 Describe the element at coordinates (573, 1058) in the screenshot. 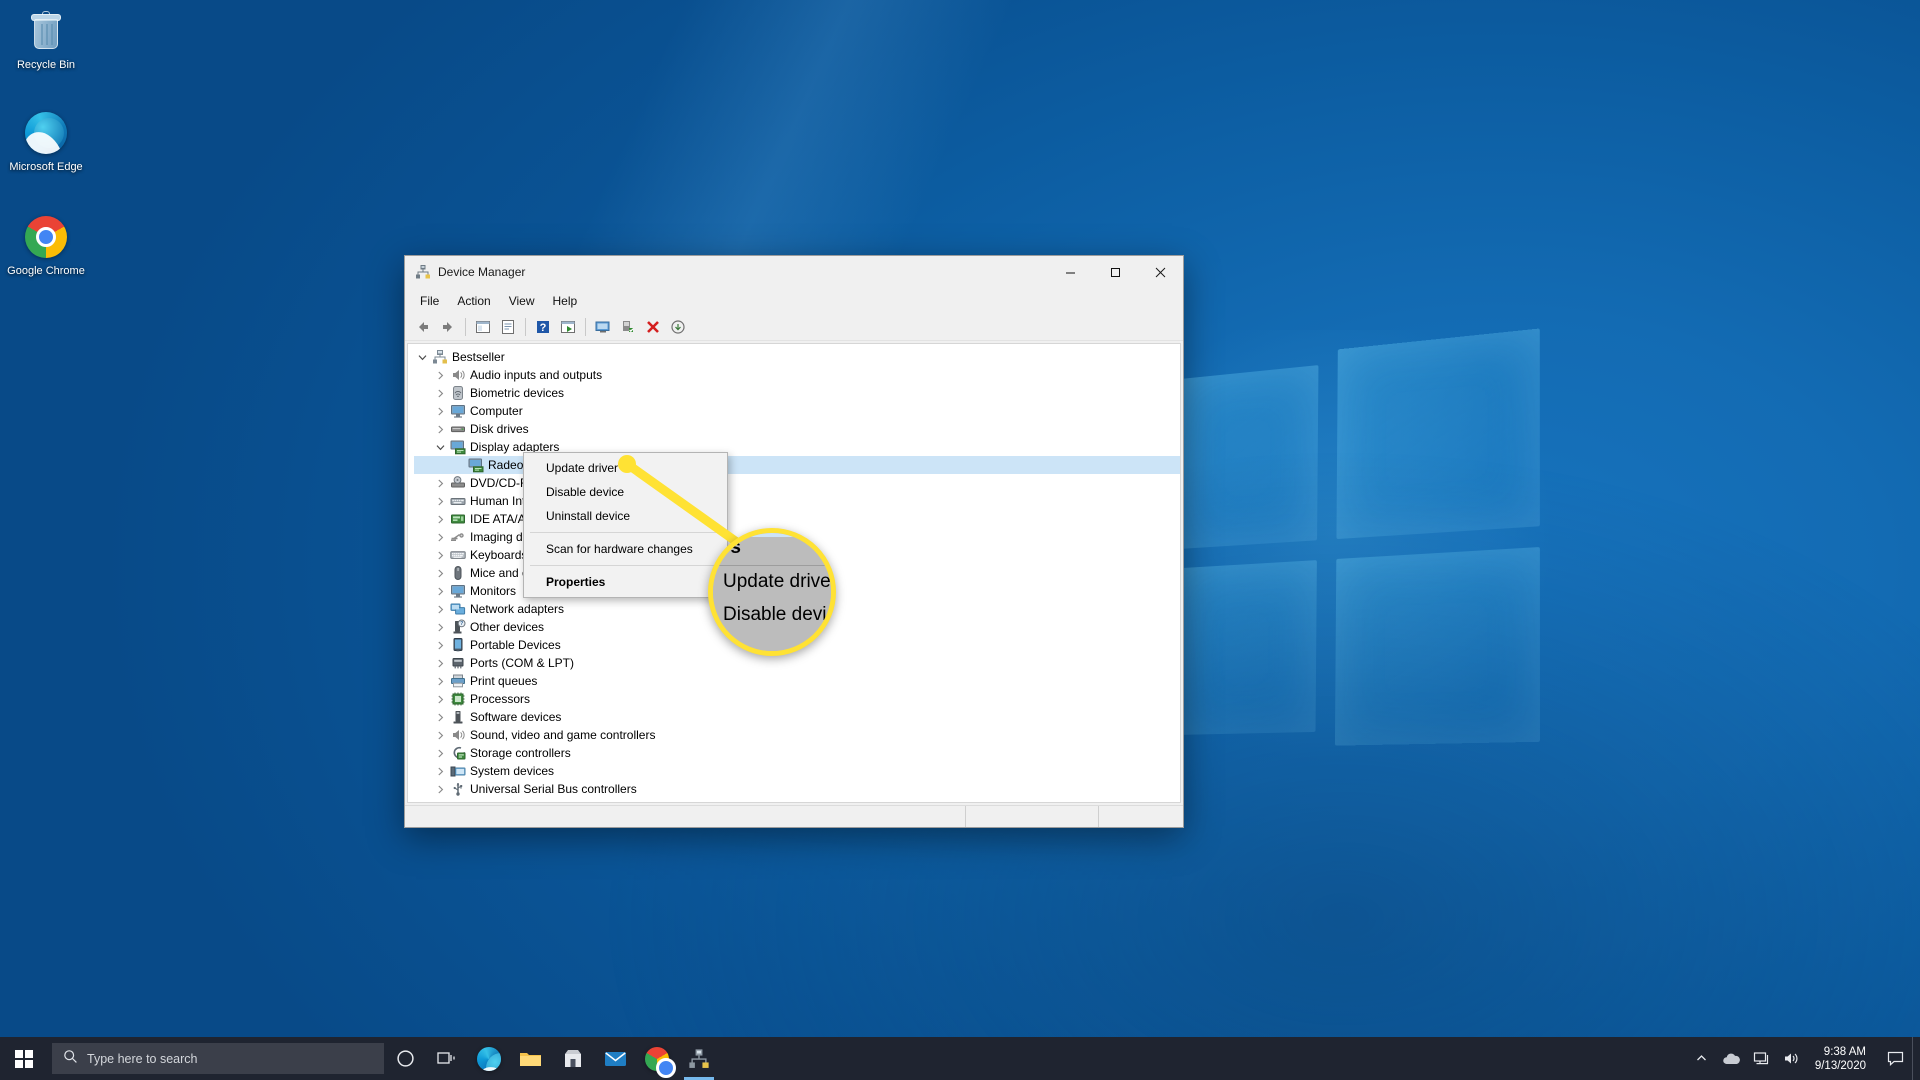

I see `taskbar-microsoft-store-icon` at that location.